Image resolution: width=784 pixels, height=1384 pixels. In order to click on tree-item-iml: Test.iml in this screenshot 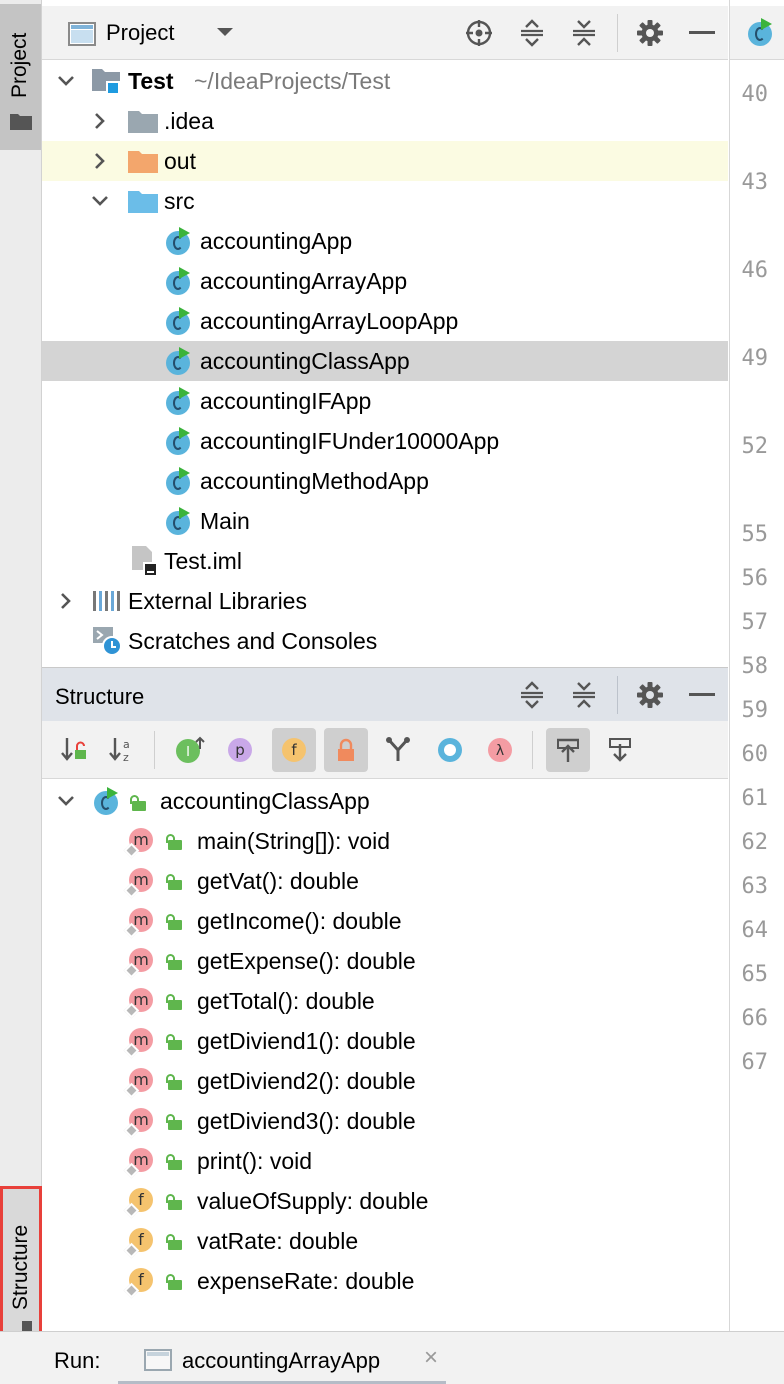, I will do `click(385, 561)`.